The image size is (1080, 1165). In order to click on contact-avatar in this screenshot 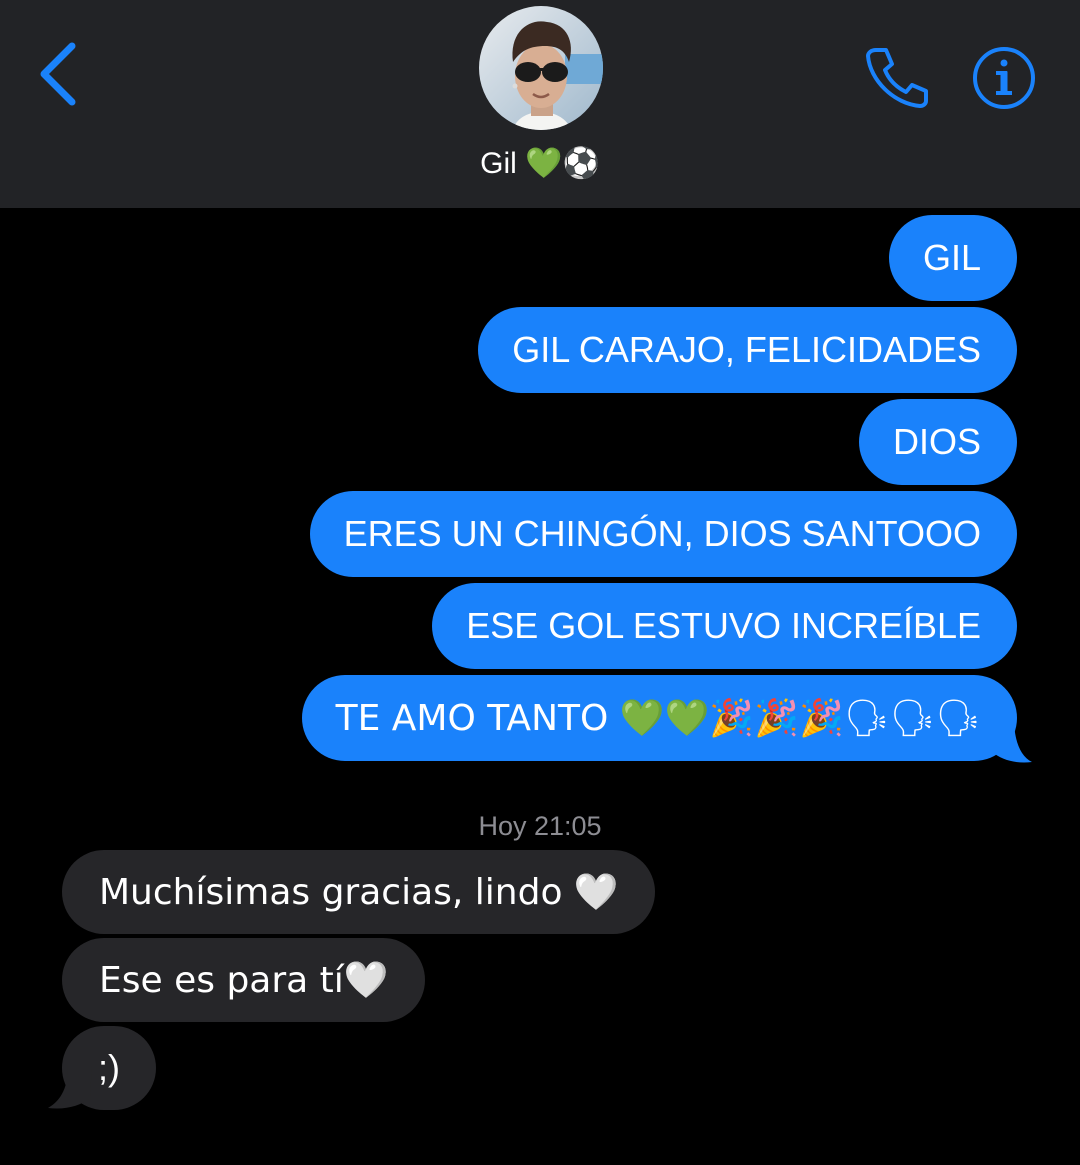, I will do `click(541, 68)`.